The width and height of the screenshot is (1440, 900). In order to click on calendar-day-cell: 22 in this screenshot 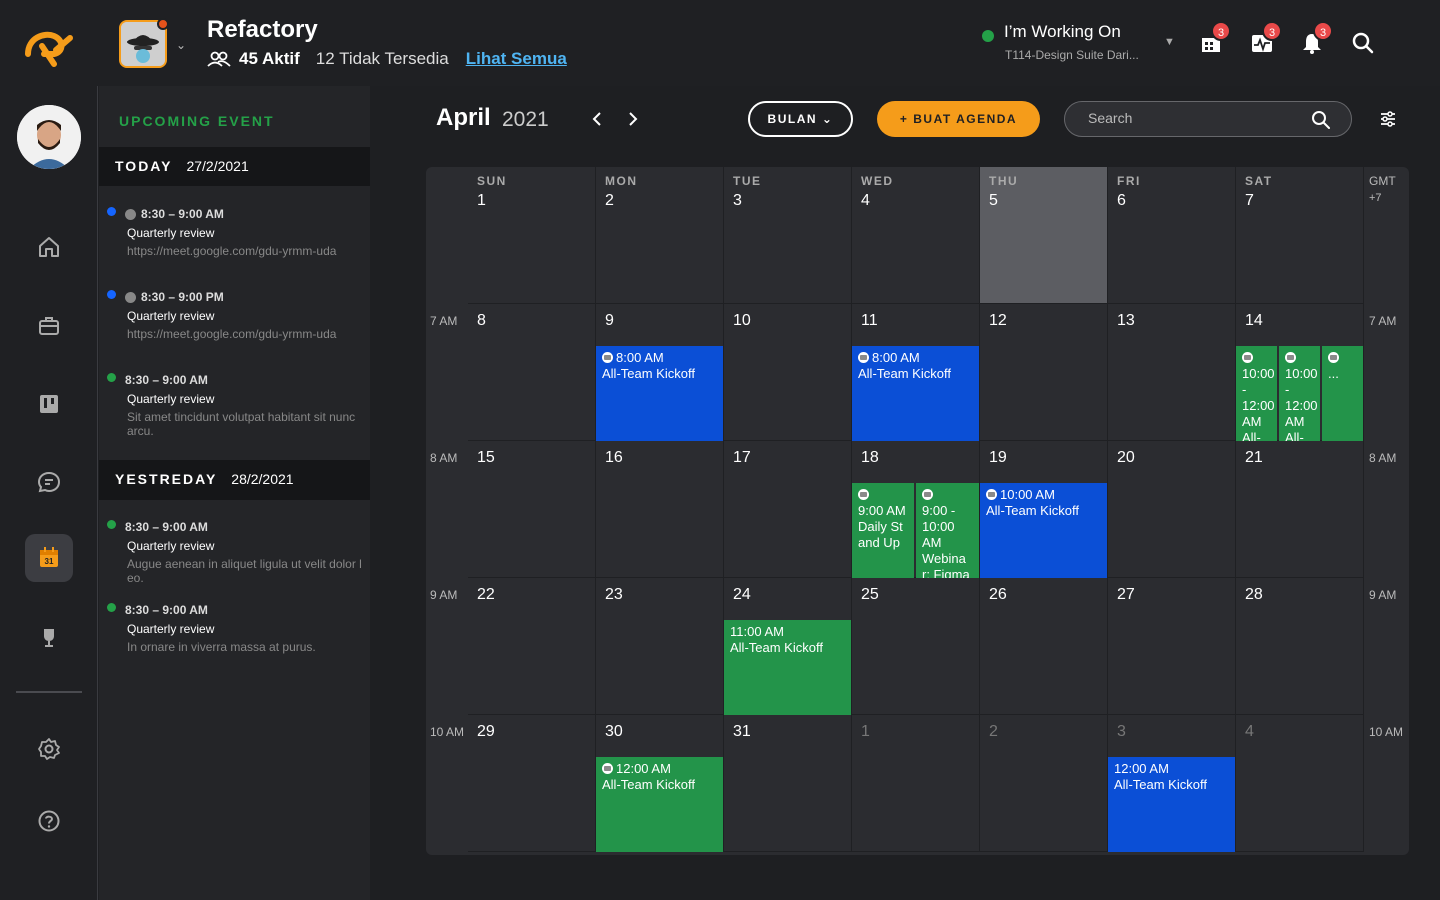, I will do `click(532, 646)`.